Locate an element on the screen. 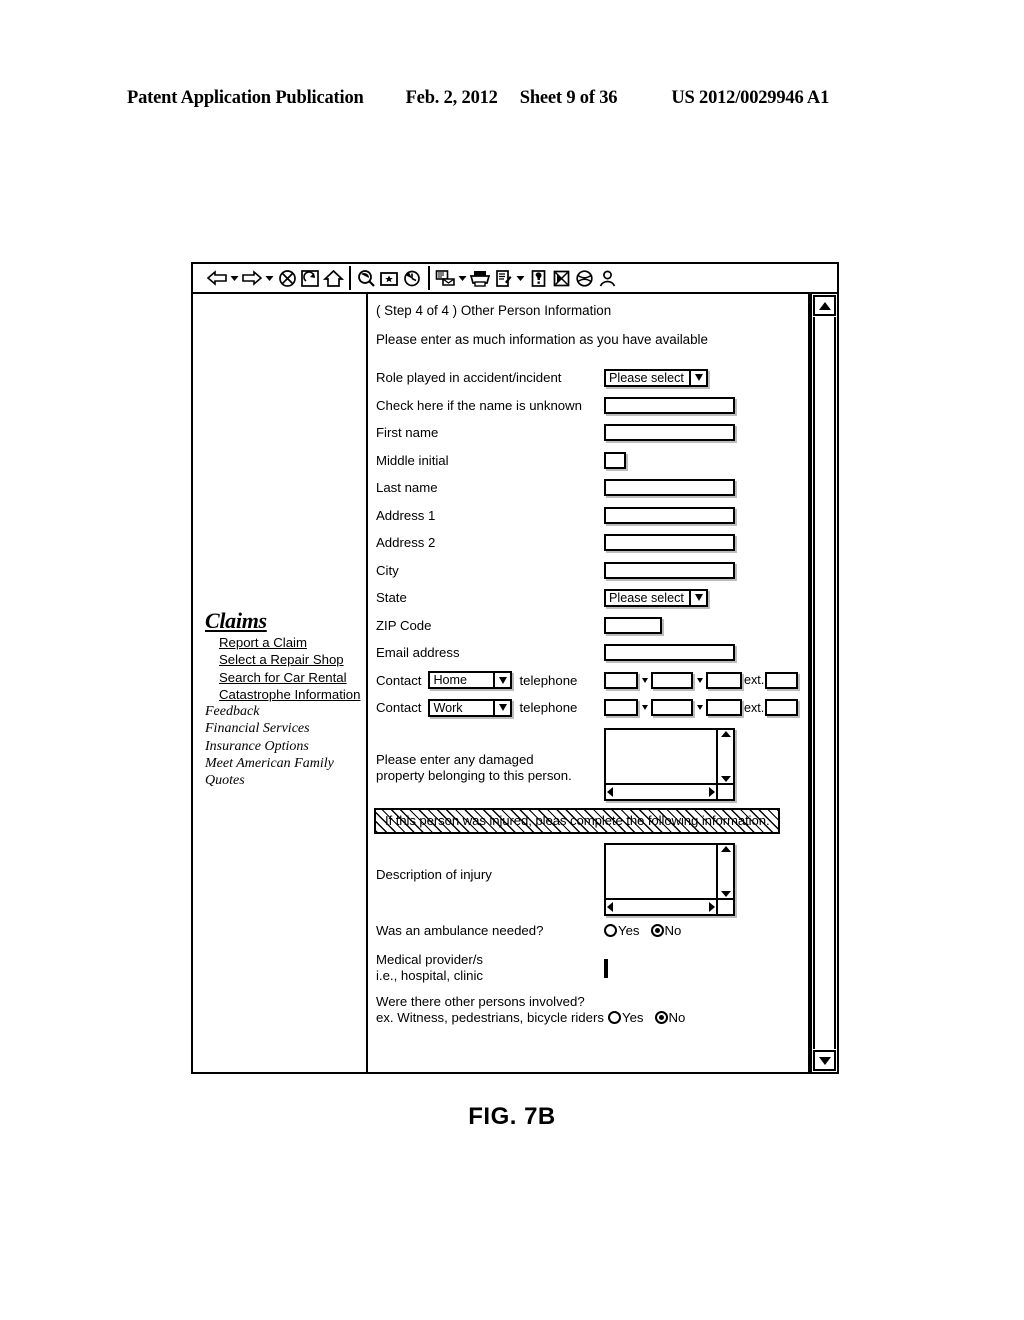  middle-initial-input is located at coordinates (615, 460).